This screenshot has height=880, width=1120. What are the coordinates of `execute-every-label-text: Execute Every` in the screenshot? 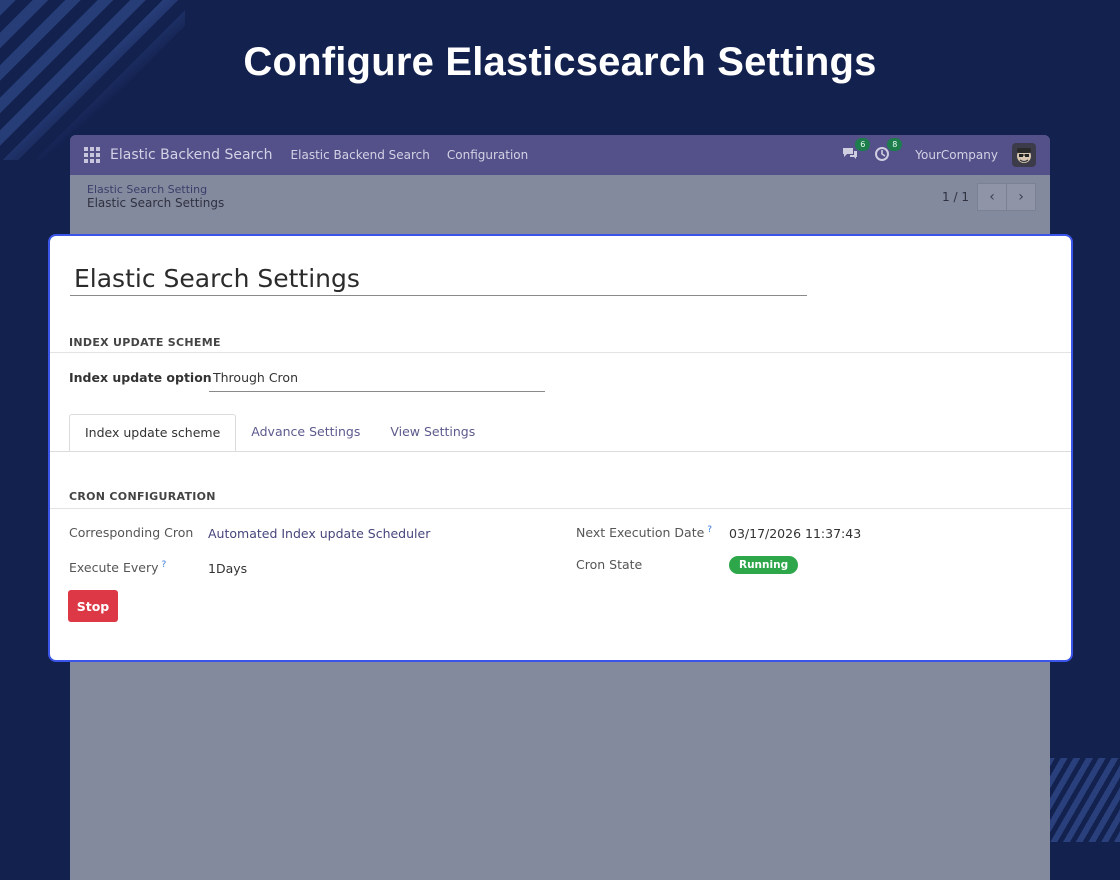 It's located at (114, 568).